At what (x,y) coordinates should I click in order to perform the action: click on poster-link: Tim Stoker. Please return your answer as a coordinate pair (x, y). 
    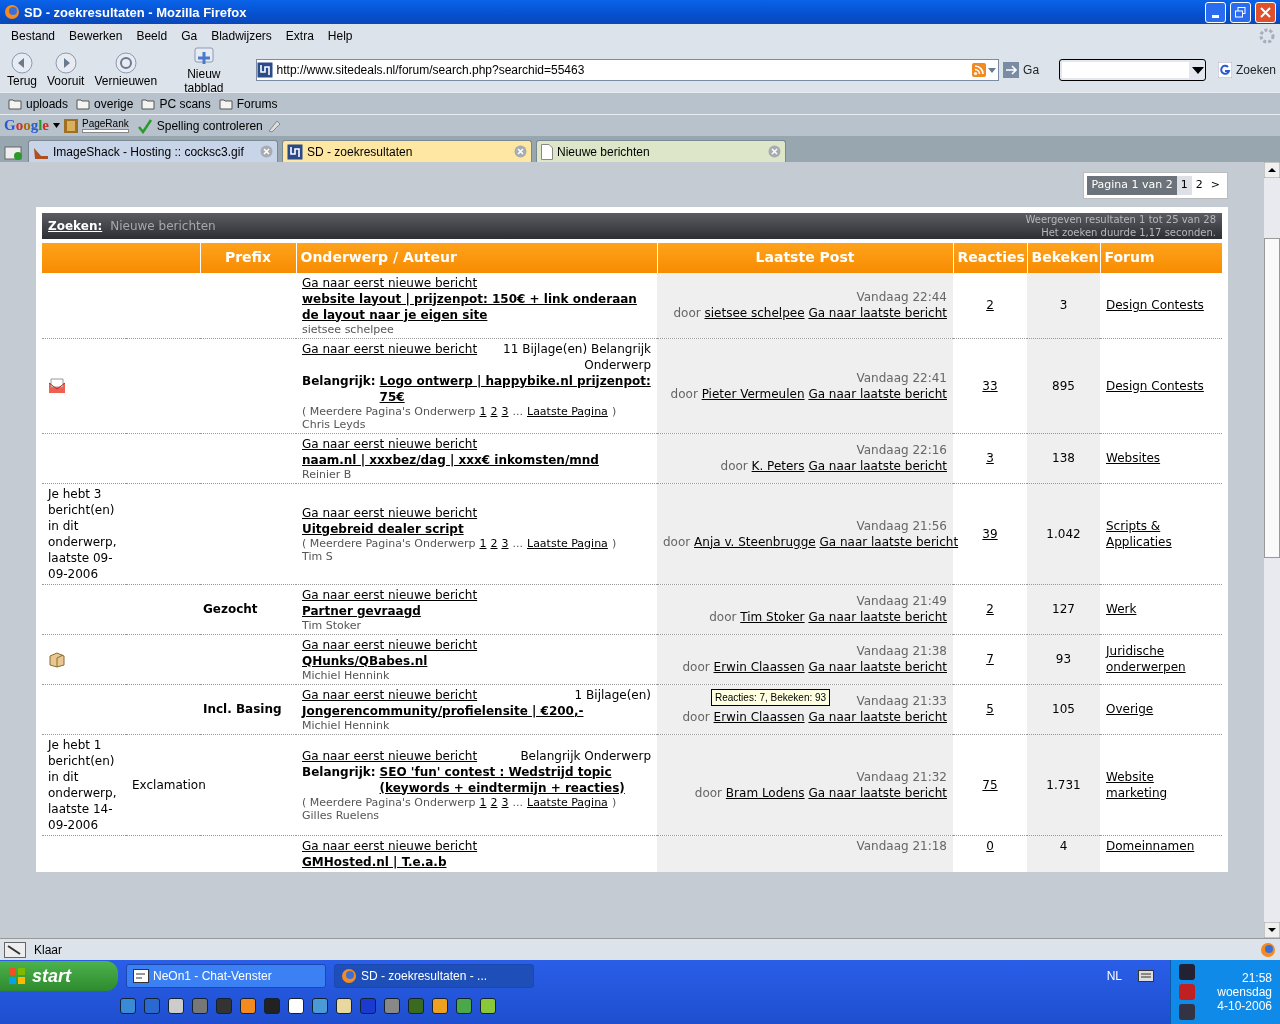
    Looking at the image, I should click on (772, 617).